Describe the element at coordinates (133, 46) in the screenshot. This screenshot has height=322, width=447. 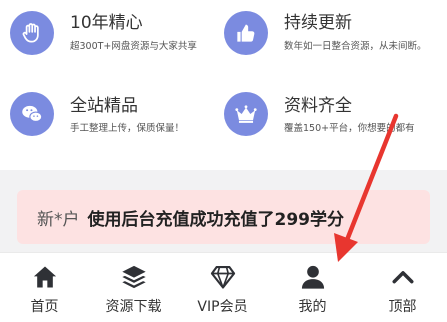
I see `feature-desc: 超300T+网盘资源与大家共享` at that location.